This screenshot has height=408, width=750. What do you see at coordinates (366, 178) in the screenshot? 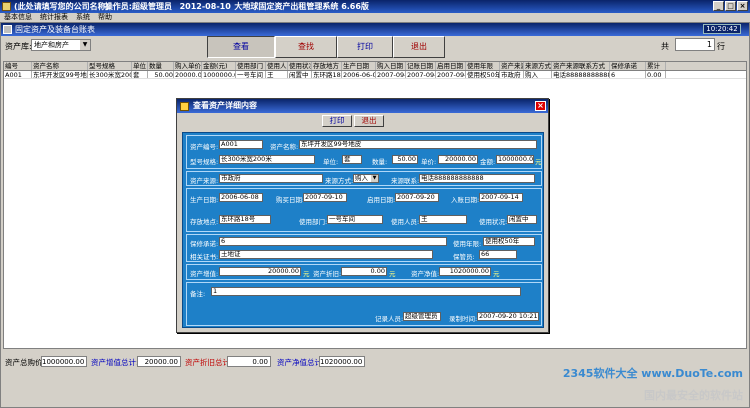
I see `source-method-select: 购入 ▼` at bounding box center [366, 178].